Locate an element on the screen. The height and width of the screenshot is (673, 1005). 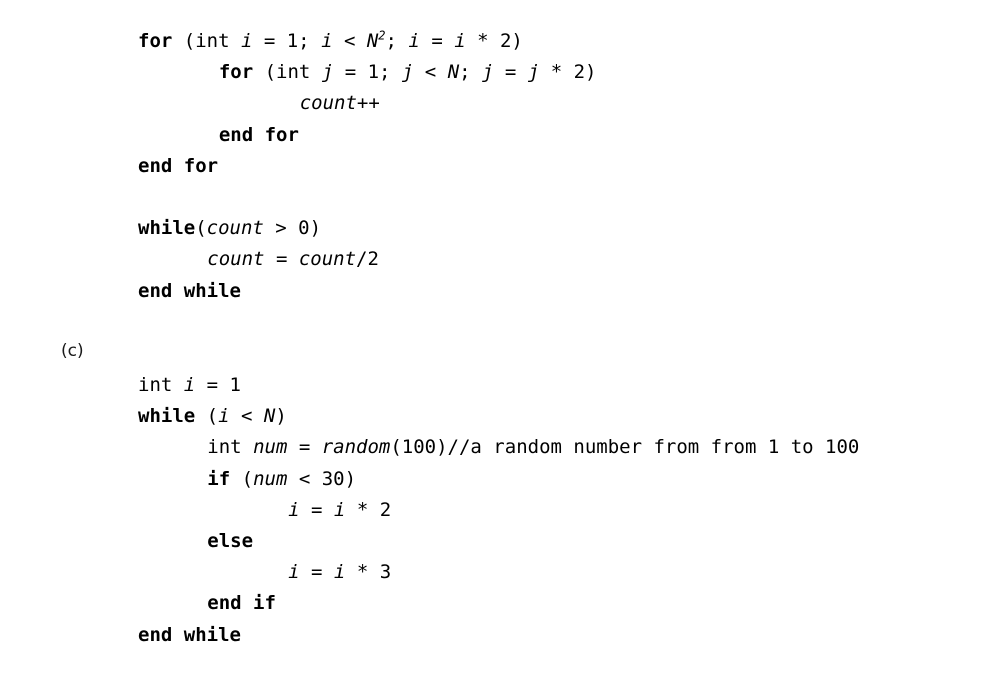
code-token-plain: ) is located at coordinates (281, 416).